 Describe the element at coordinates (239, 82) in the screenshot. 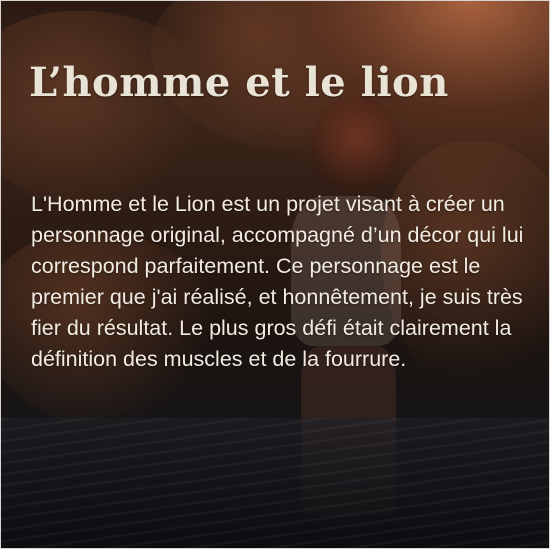

I see `project-title: L’homme et le lion` at that location.